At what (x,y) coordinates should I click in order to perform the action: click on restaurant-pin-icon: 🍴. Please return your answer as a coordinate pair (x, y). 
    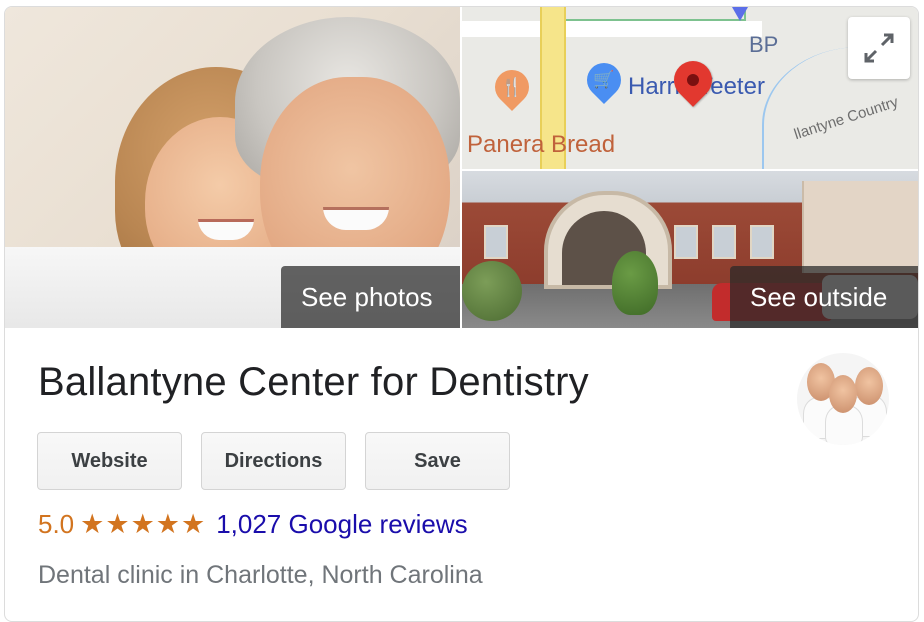
    Looking at the image, I should click on (512, 87).